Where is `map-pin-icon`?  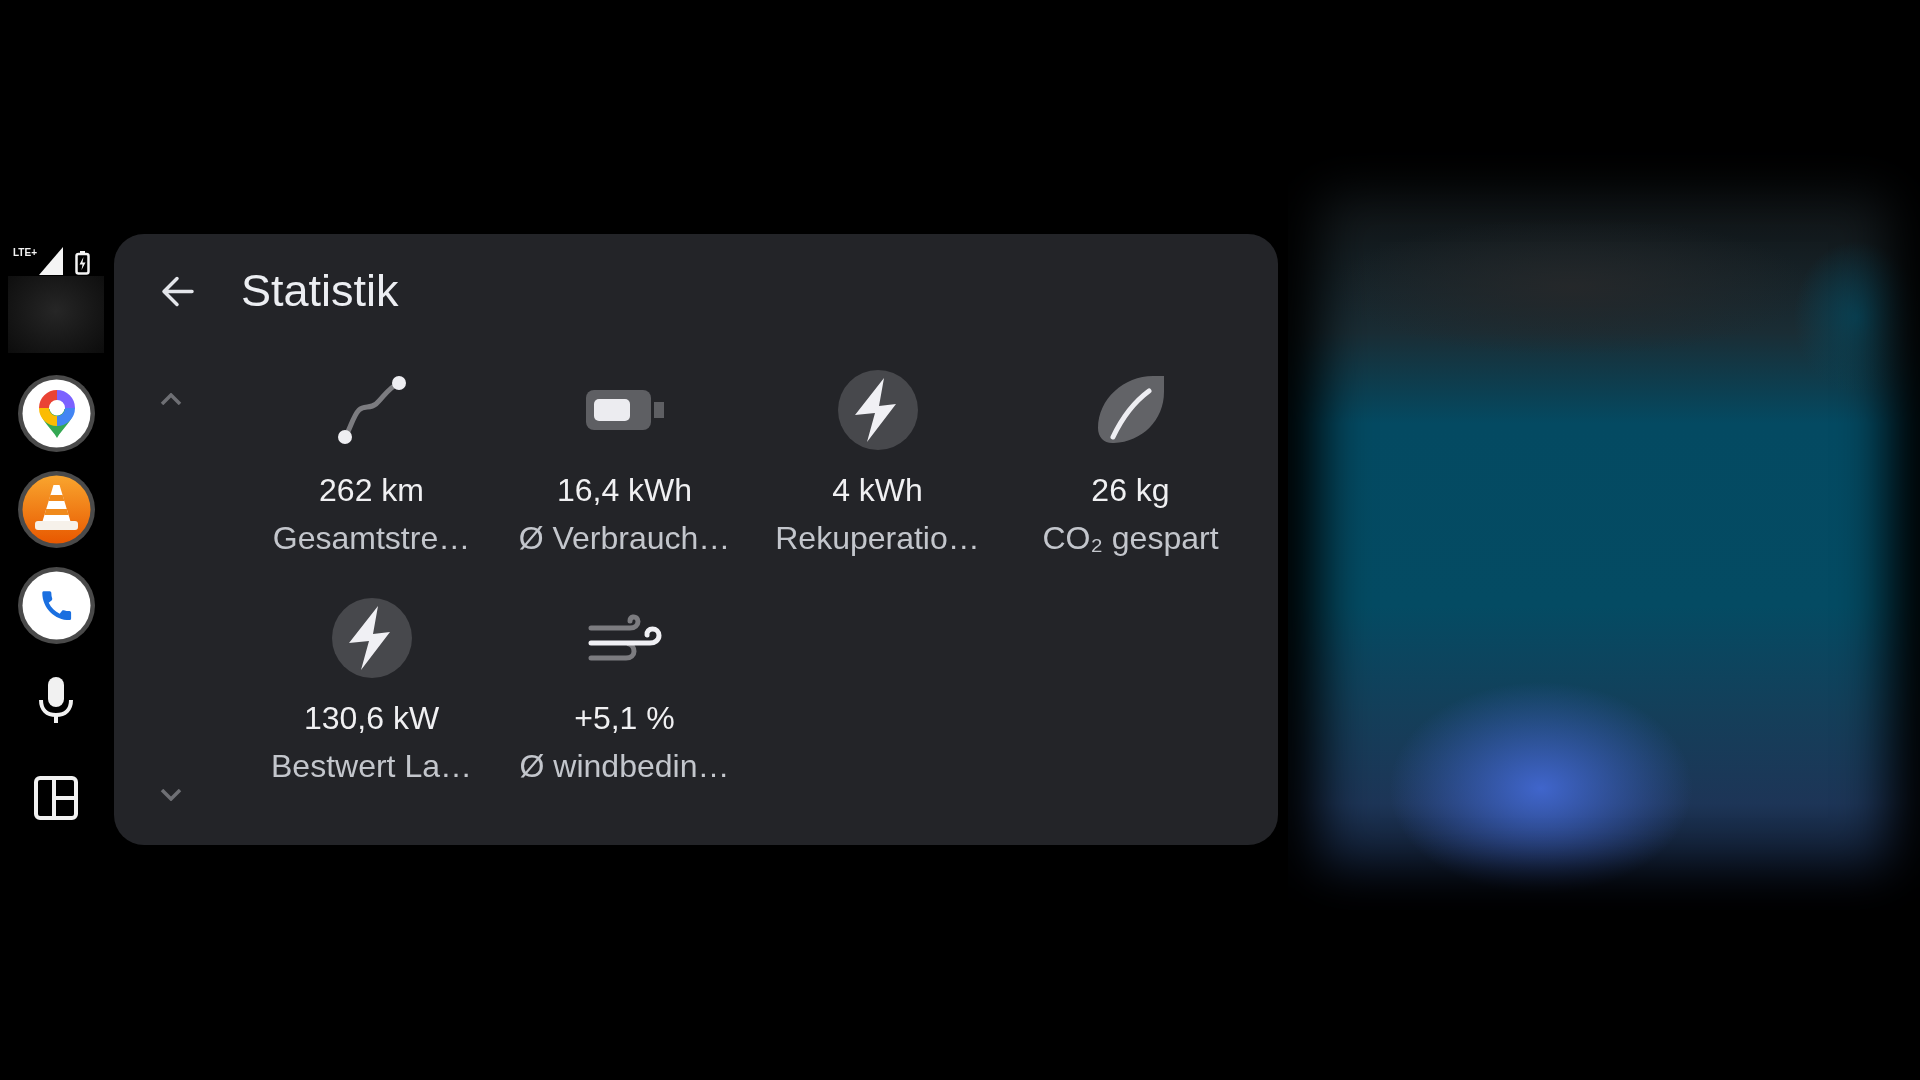
map-pin-icon is located at coordinates (56, 413).